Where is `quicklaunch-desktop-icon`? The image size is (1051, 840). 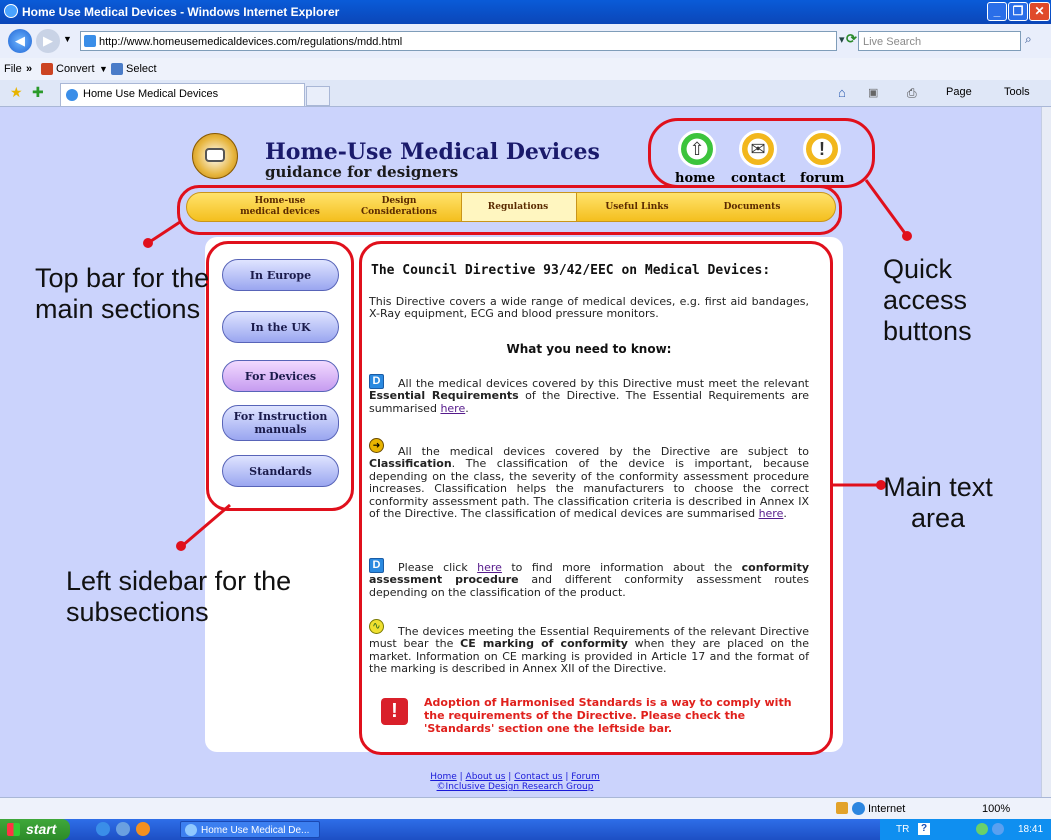
quicklaunch-desktop-icon is located at coordinates (123, 829).